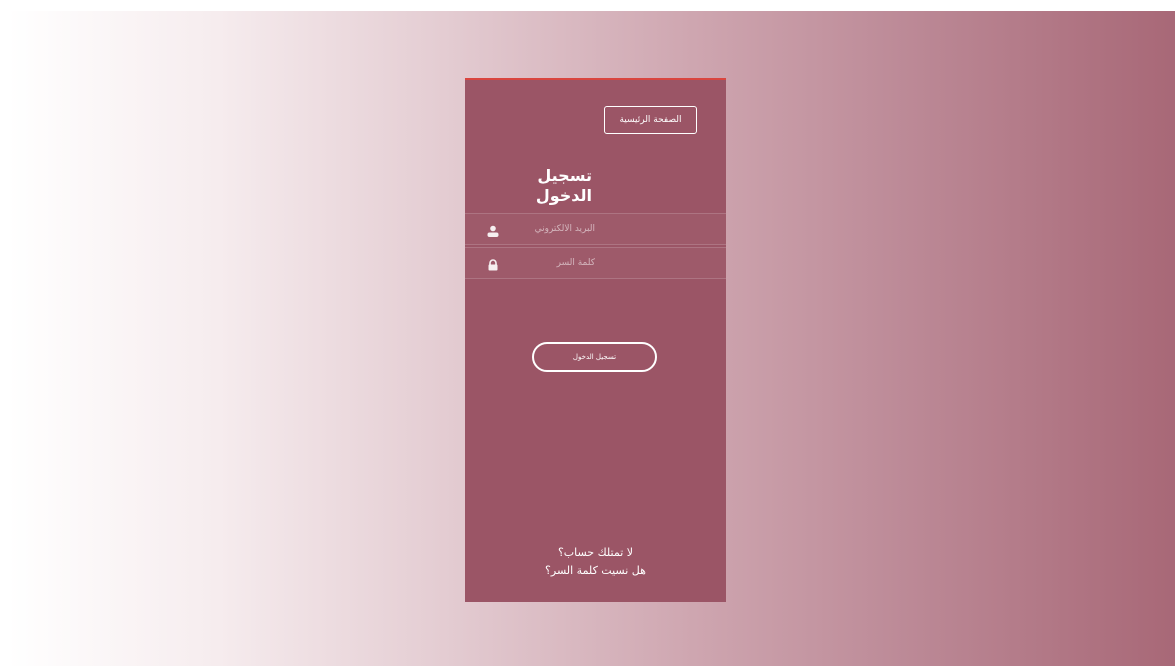  Describe the element at coordinates (595, 229) in the screenshot. I see `email-field` at that location.